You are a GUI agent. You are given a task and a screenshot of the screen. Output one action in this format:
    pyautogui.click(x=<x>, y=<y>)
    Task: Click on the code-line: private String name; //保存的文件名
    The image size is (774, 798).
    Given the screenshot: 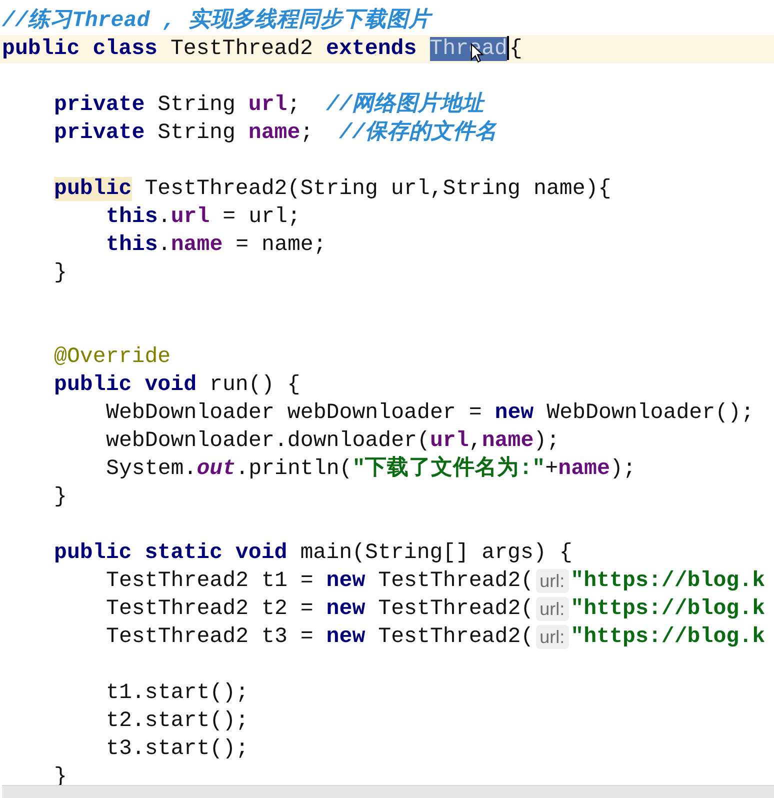 What is the action you would take?
    pyautogui.click(x=276, y=133)
    